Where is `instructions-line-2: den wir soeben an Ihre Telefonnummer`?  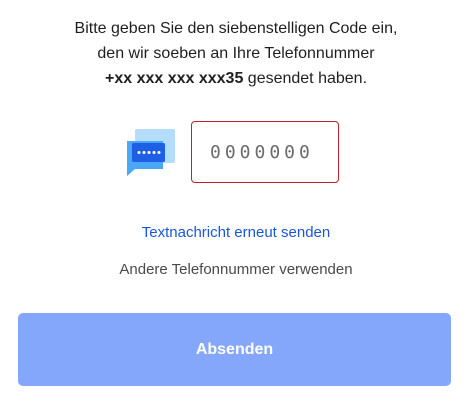 instructions-line-2: den wir soeben an Ihre Telefonnummer is located at coordinates (236, 53).